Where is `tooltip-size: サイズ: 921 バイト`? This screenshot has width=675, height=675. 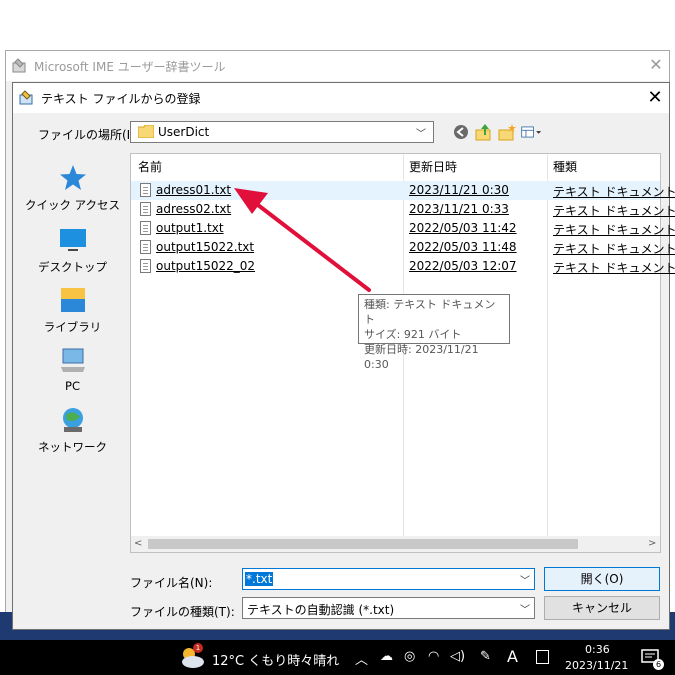
tooltip-size: サイズ: 921 バイト is located at coordinates (413, 334).